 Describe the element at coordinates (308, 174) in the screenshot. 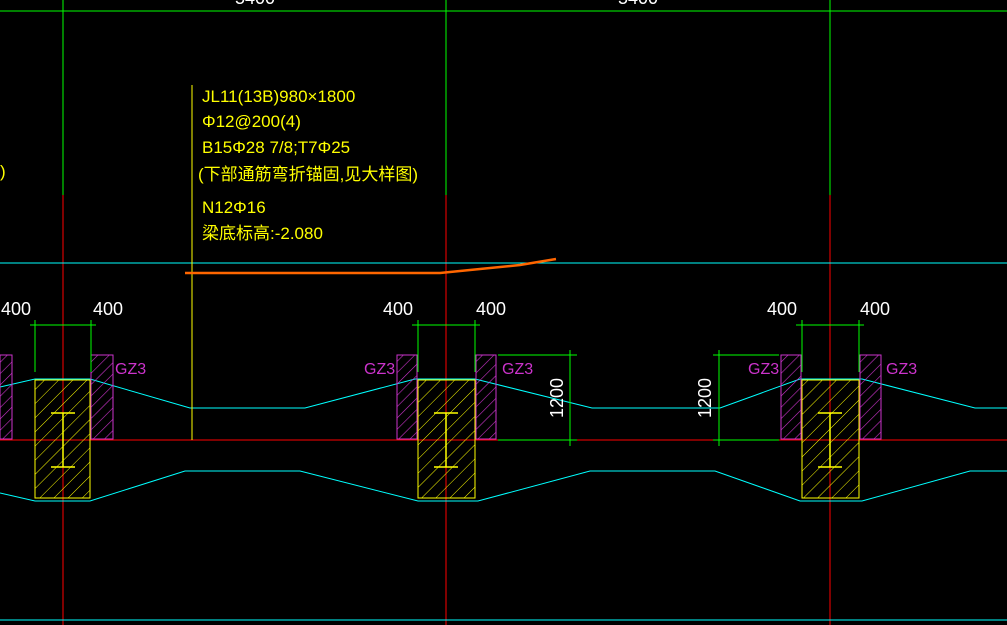

I see `anchorage-note: (下部通筋弯折锚固,见大样图)` at that location.